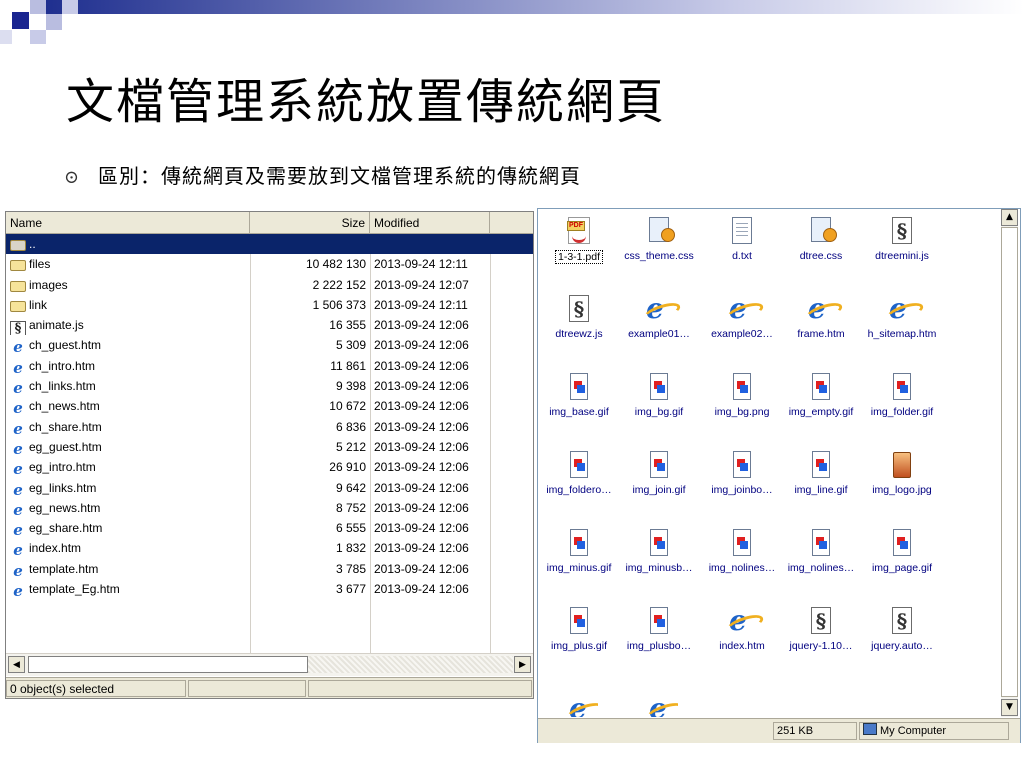  What do you see at coordinates (1009, 707) in the screenshot?
I see `scroll-down-button: ▼` at bounding box center [1009, 707].